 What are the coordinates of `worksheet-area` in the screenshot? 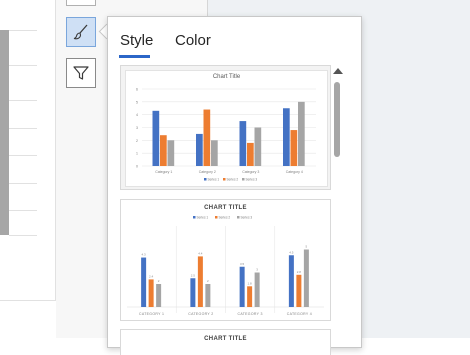 It's located at (28, 150).